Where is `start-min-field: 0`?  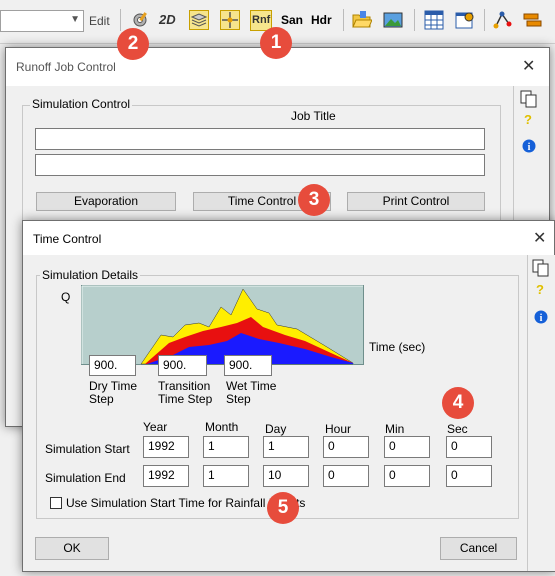
start-min-field: 0 is located at coordinates (407, 447).